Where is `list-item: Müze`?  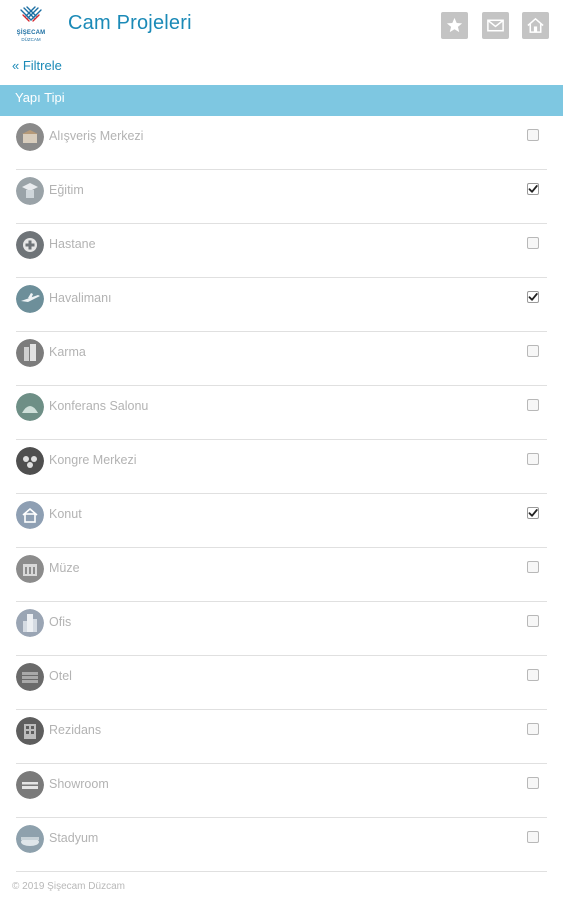
list-item: Müze is located at coordinates (281, 575).